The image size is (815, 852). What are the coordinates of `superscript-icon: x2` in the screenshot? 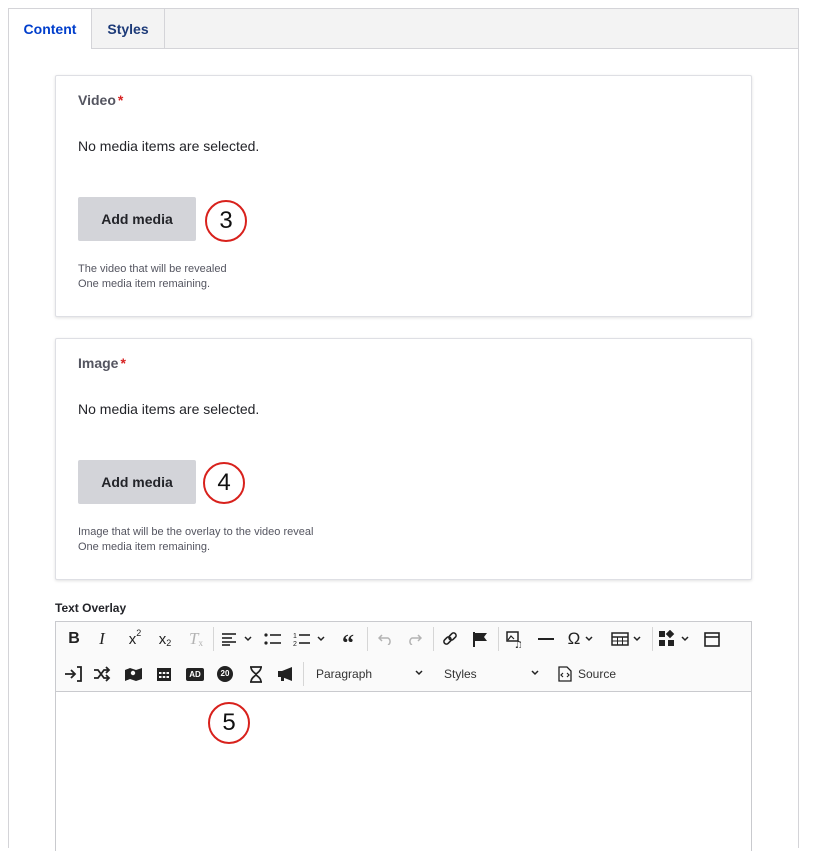 It's located at (135, 639).